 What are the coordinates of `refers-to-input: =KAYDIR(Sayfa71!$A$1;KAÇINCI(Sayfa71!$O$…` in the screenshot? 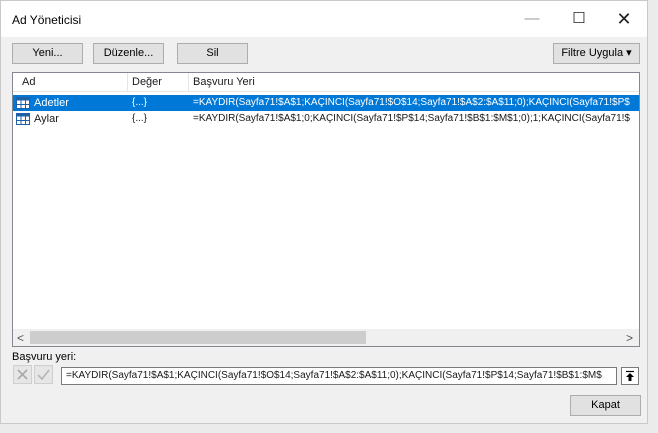 It's located at (339, 376).